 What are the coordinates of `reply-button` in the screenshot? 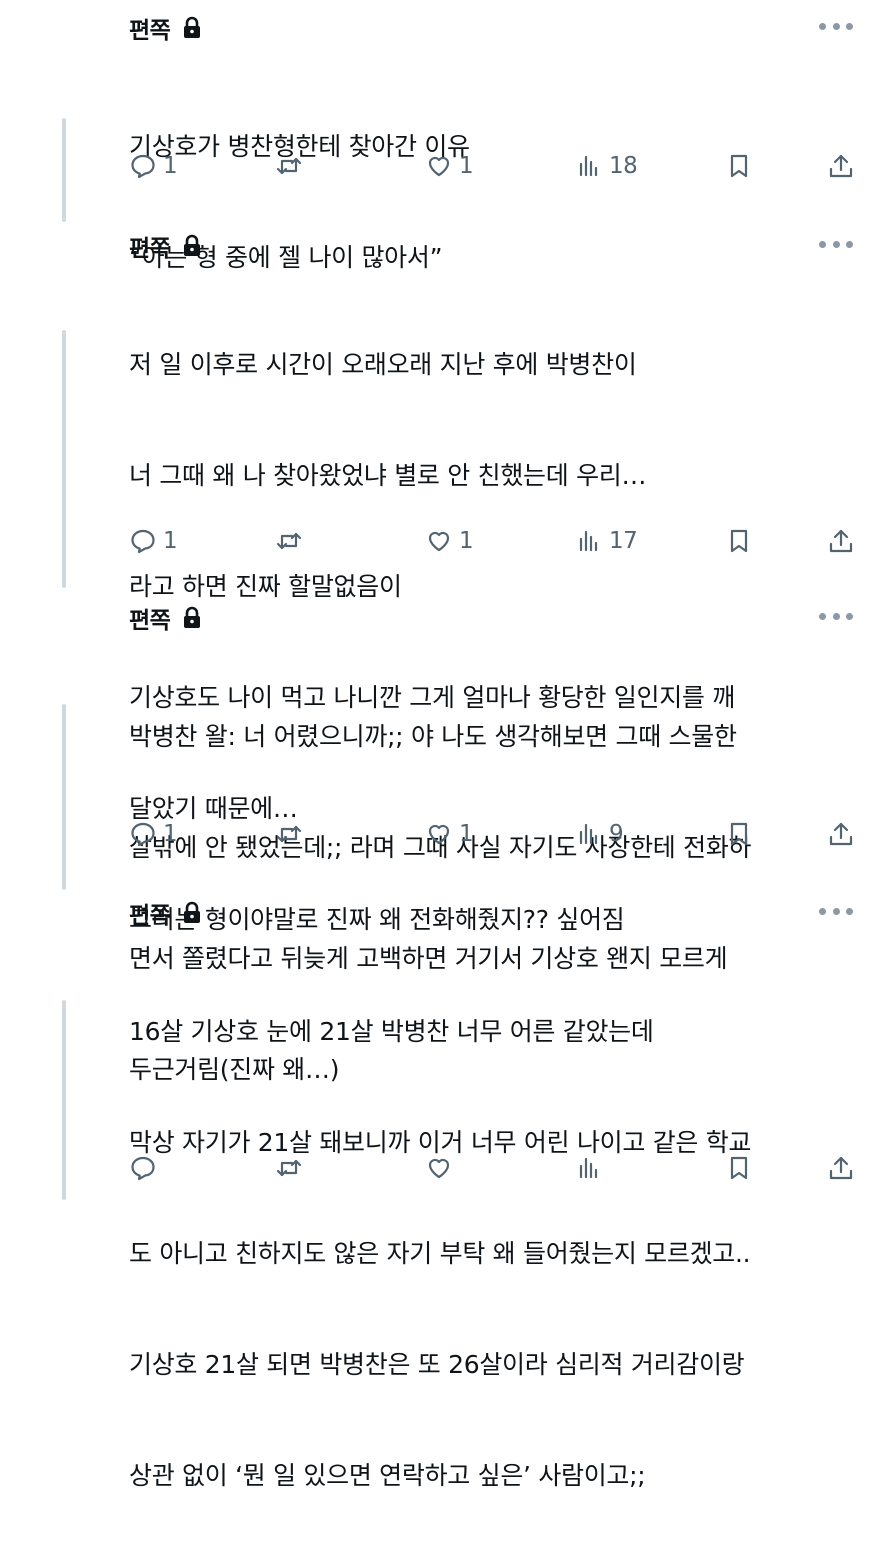 It's located at (146, 1168).